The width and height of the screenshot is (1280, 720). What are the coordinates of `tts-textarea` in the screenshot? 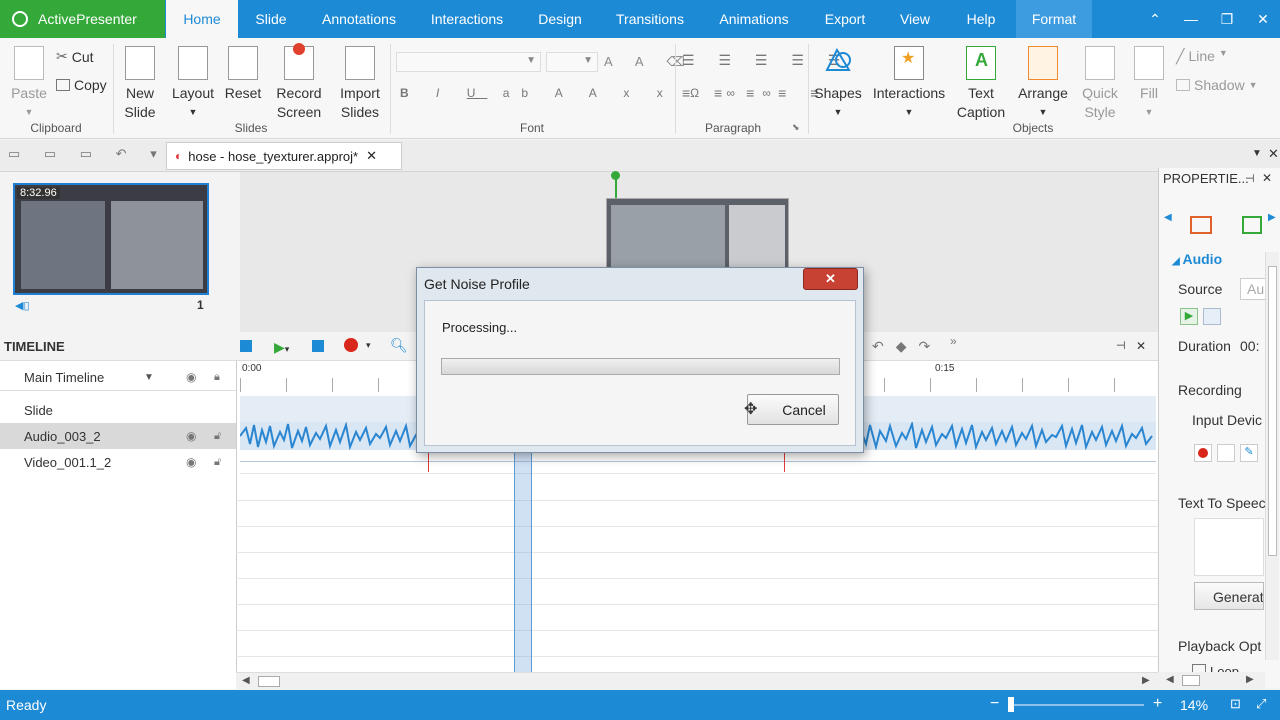 It's located at (1229, 547).